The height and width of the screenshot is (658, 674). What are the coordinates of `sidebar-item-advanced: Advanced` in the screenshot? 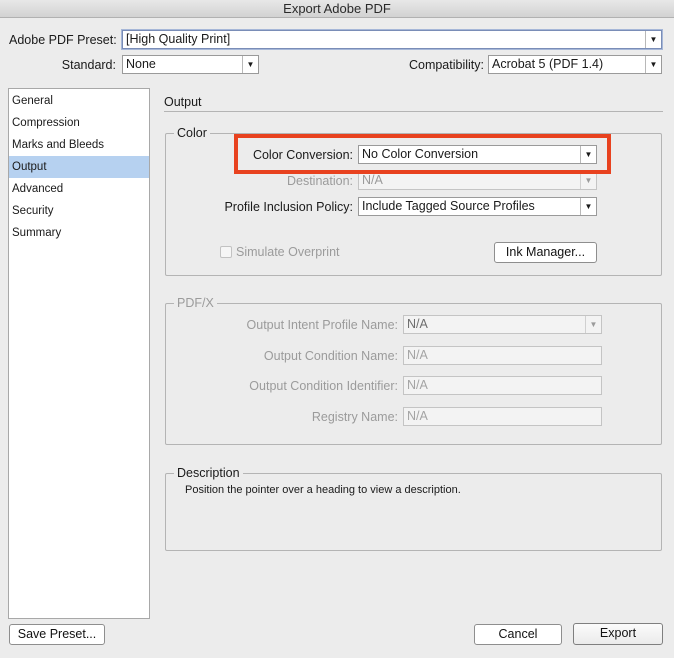 It's located at (79, 189).